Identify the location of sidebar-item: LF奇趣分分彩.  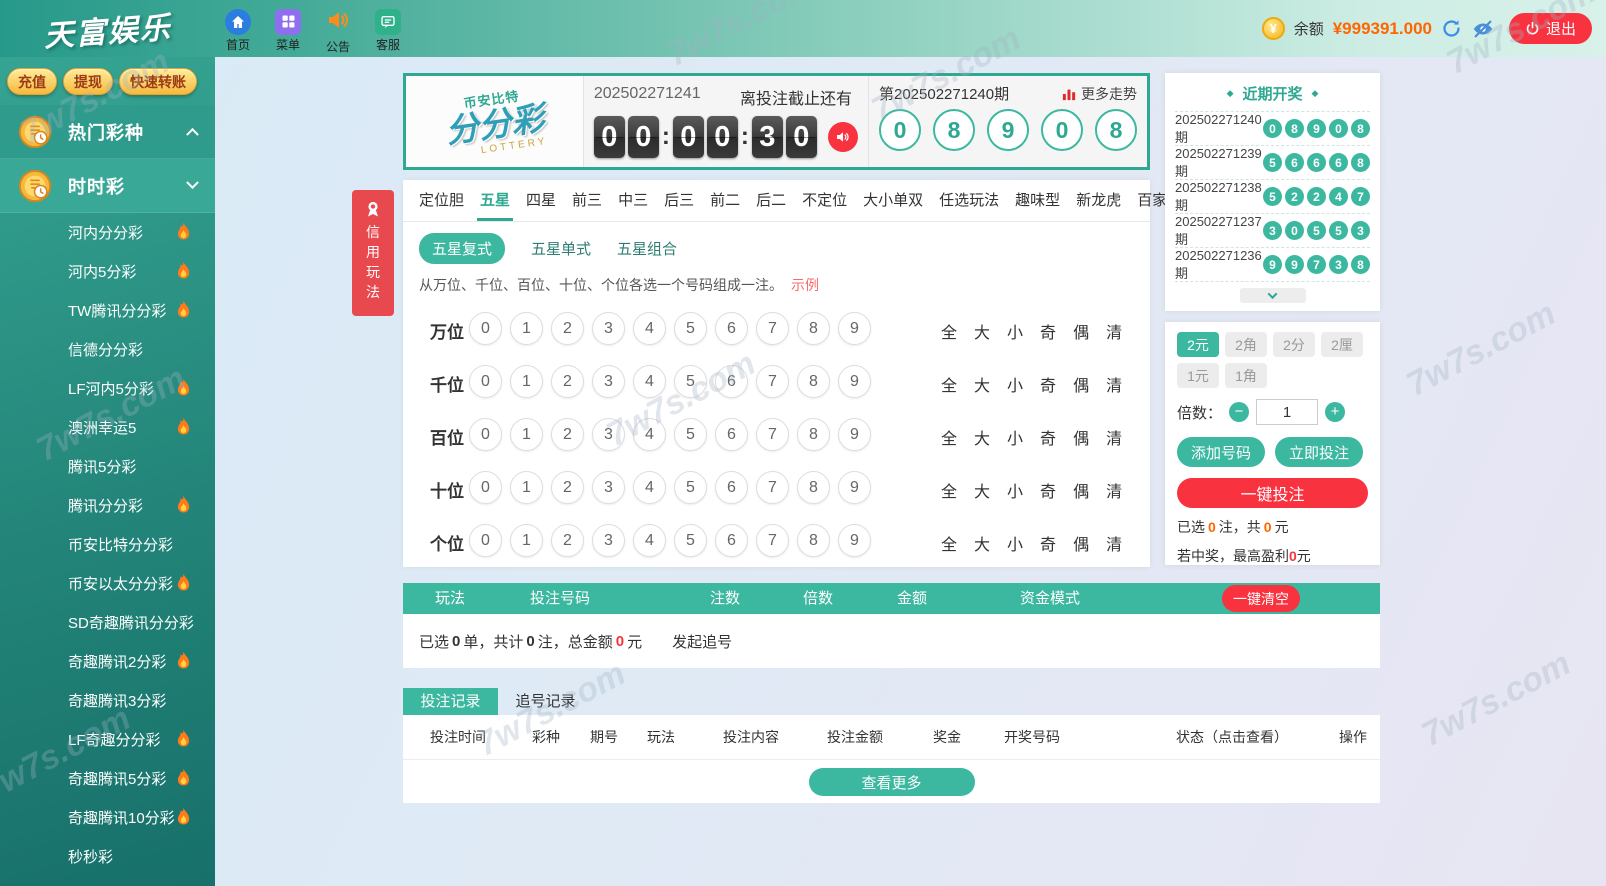
(107, 739).